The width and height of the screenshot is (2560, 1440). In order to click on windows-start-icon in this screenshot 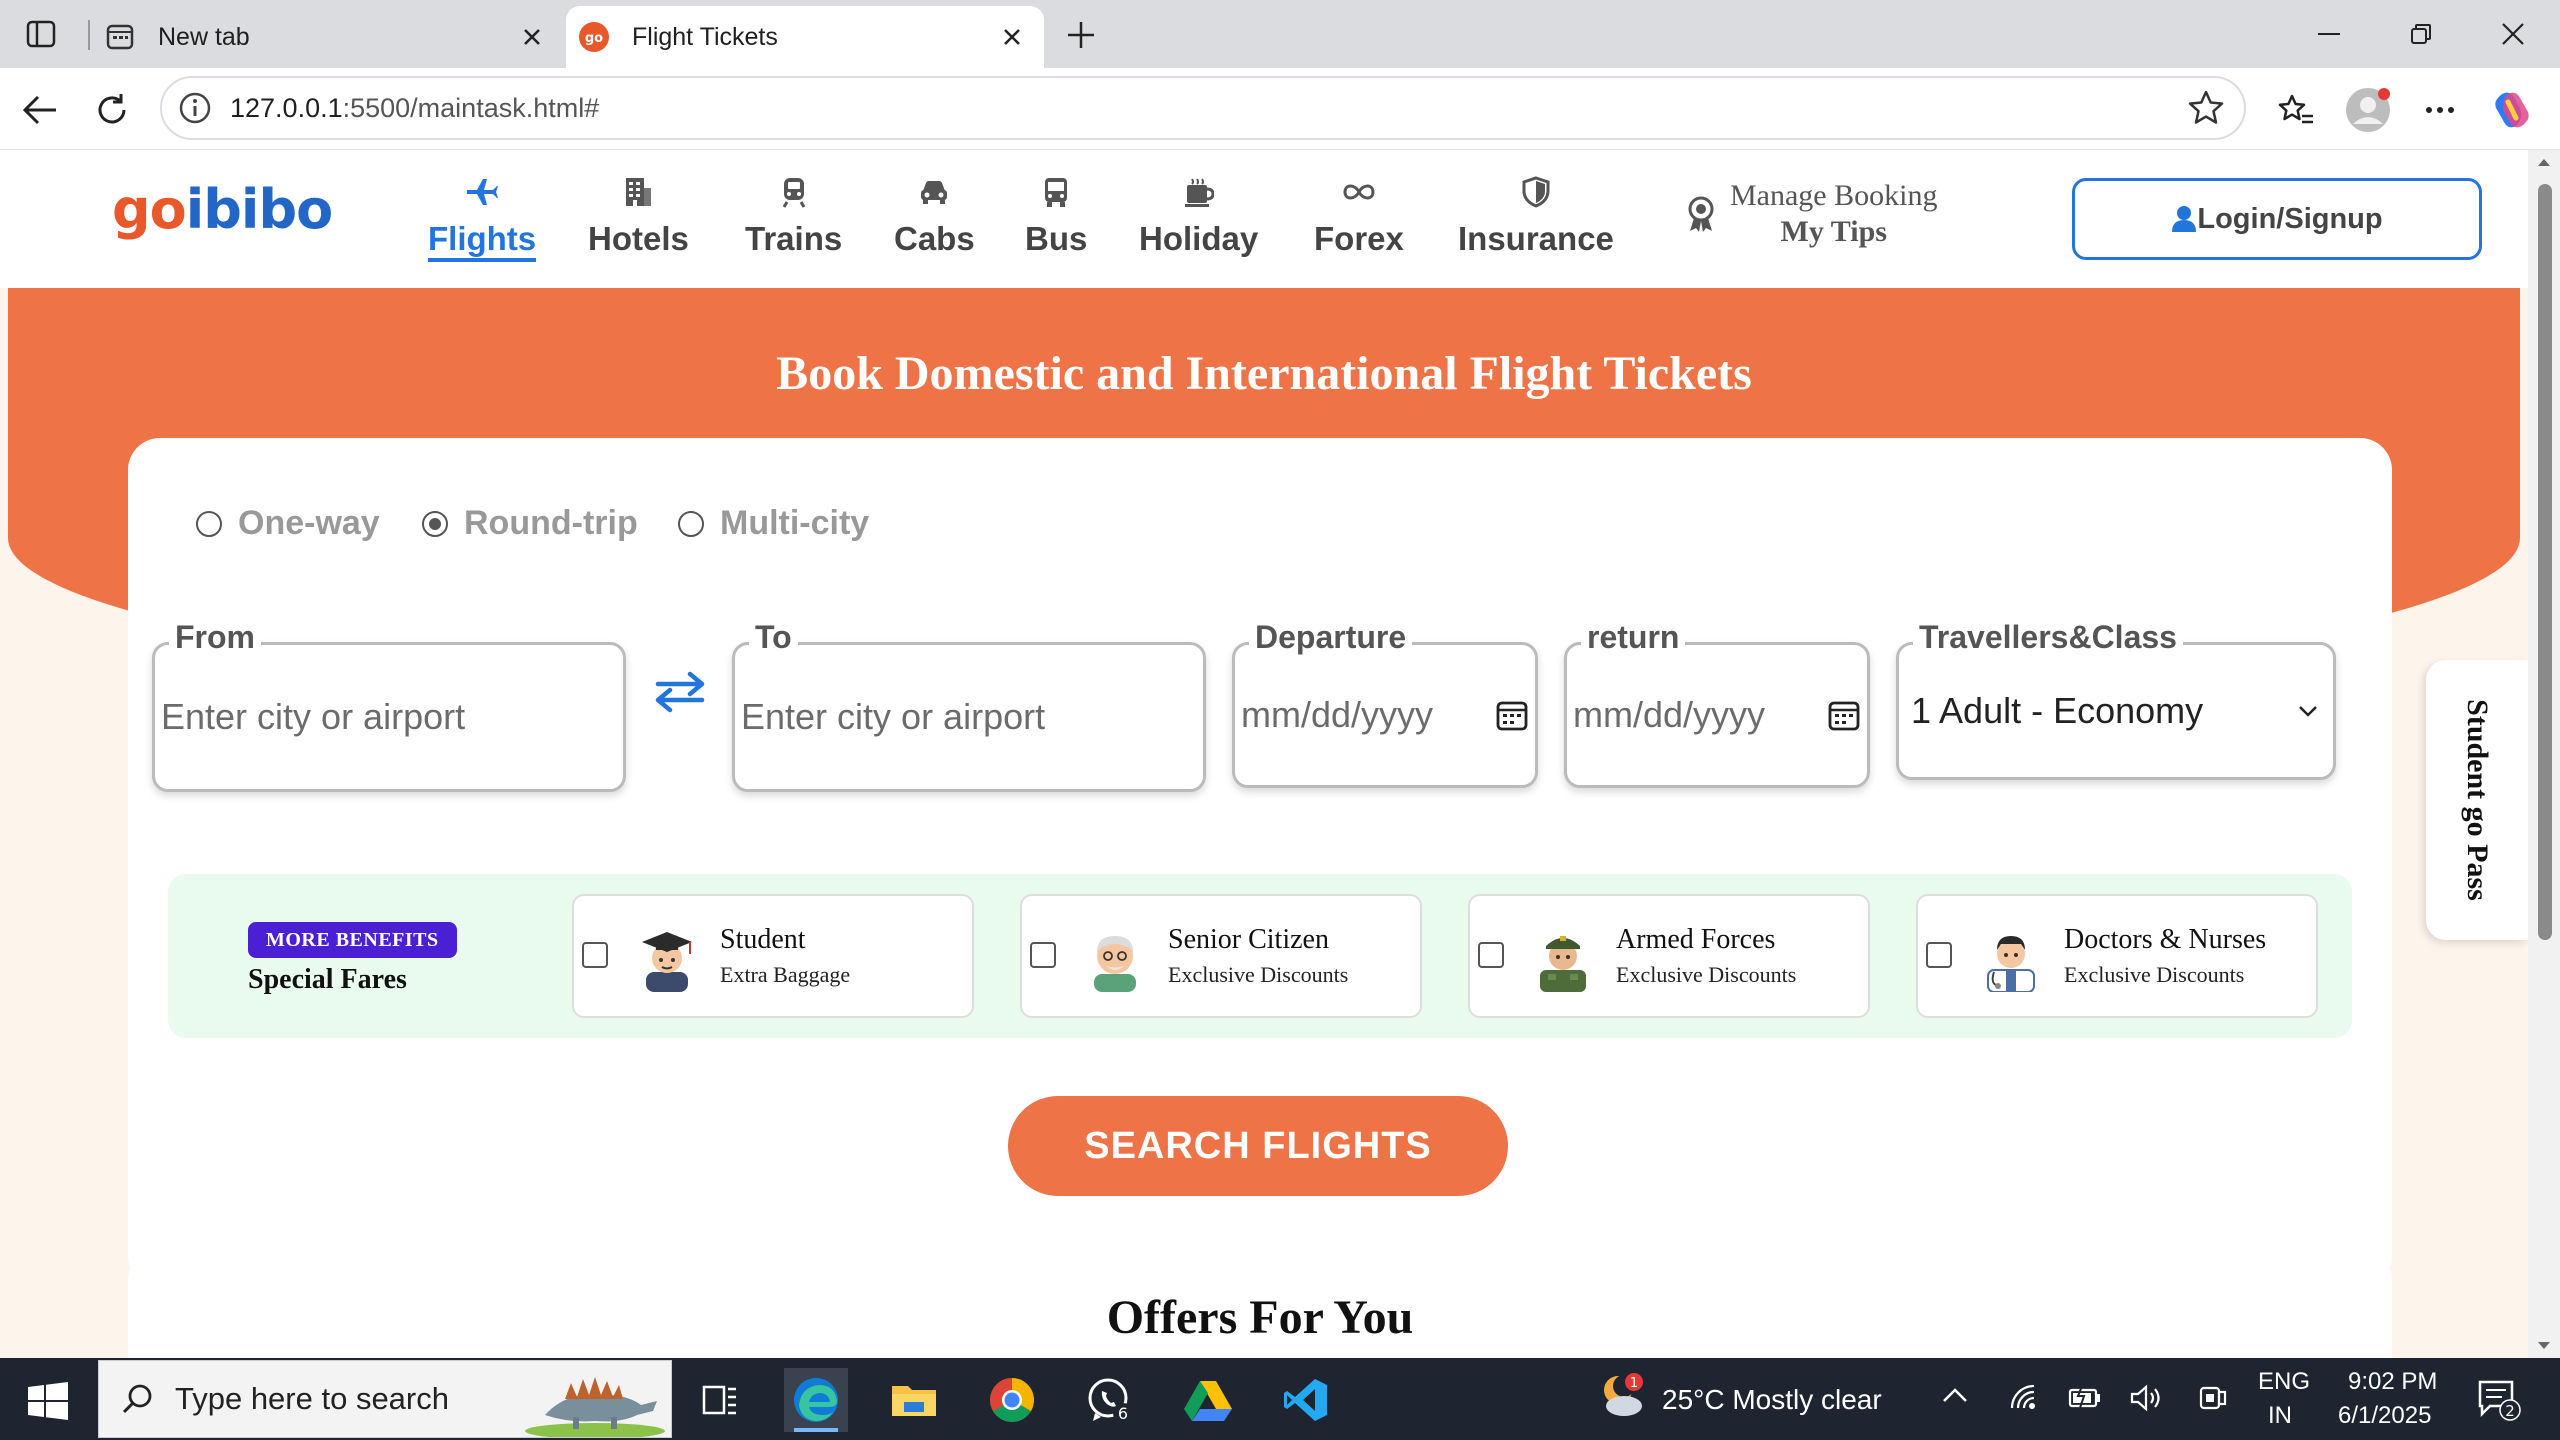, I will do `click(48, 1401)`.